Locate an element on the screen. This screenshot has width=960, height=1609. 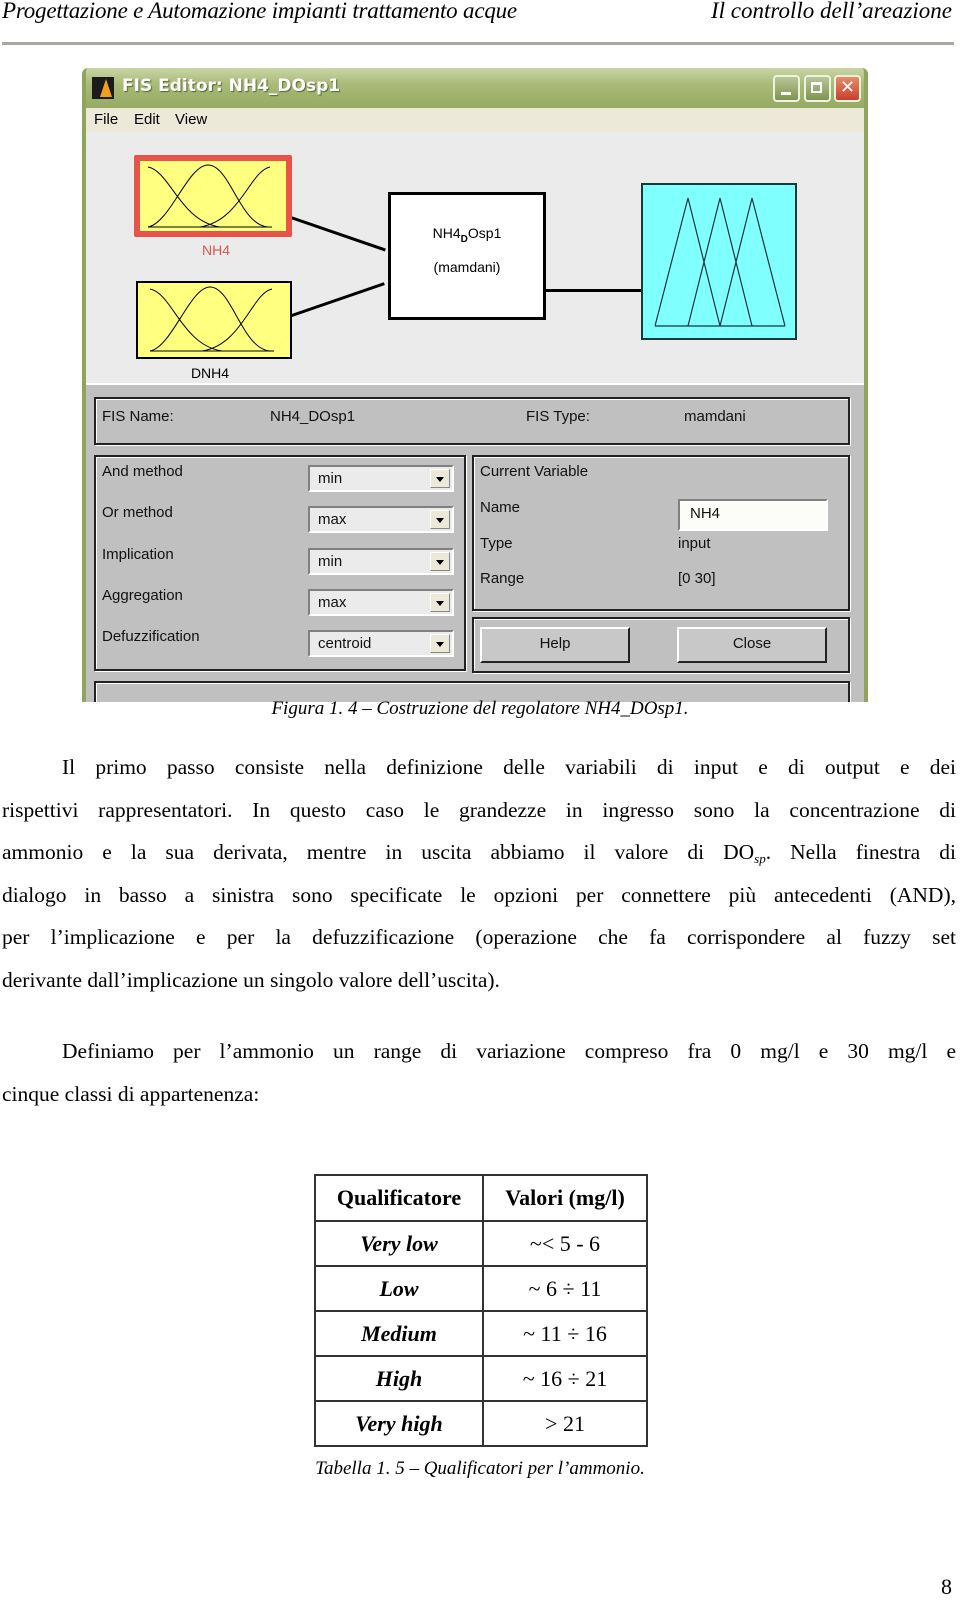
input-nh4-box is located at coordinates (213, 196).